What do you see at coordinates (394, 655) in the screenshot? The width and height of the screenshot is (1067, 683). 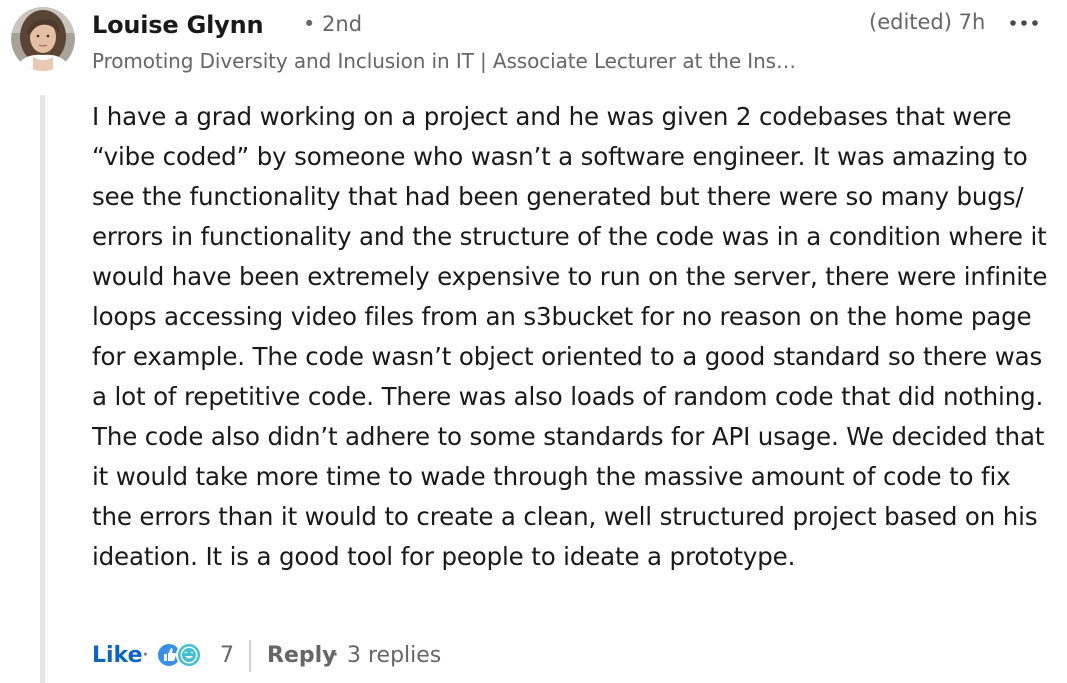 I see `replies-count-link: 3 replies` at bounding box center [394, 655].